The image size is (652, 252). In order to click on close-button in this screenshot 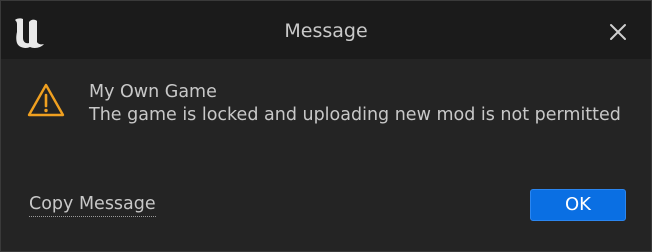, I will do `click(618, 32)`.